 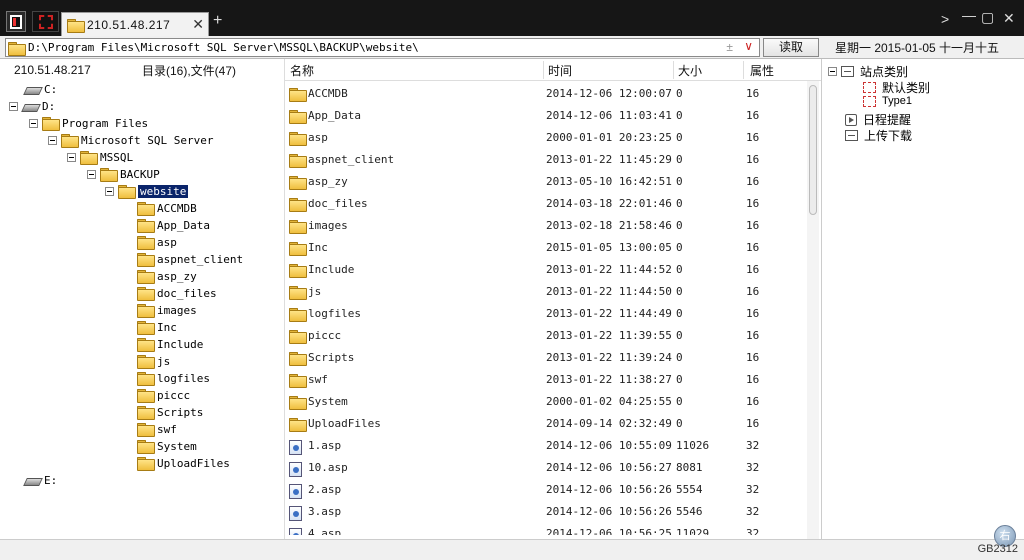 I want to click on tree-node-label: aspnet_client, so click(x=200, y=259).